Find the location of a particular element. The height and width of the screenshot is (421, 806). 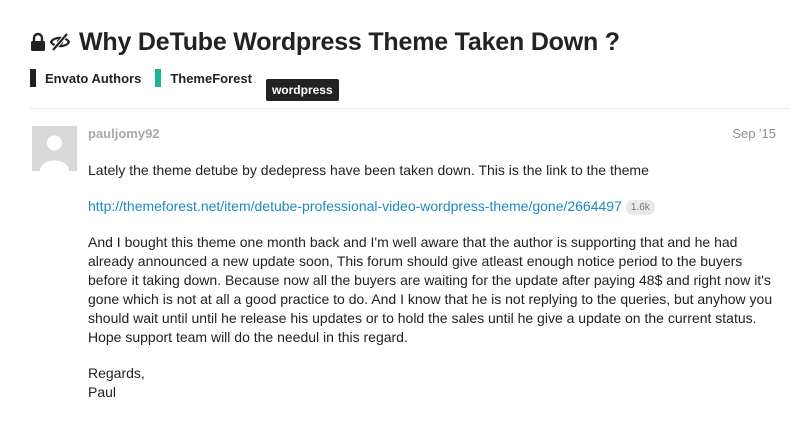

post-date: Sep '15 is located at coordinates (754, 133).